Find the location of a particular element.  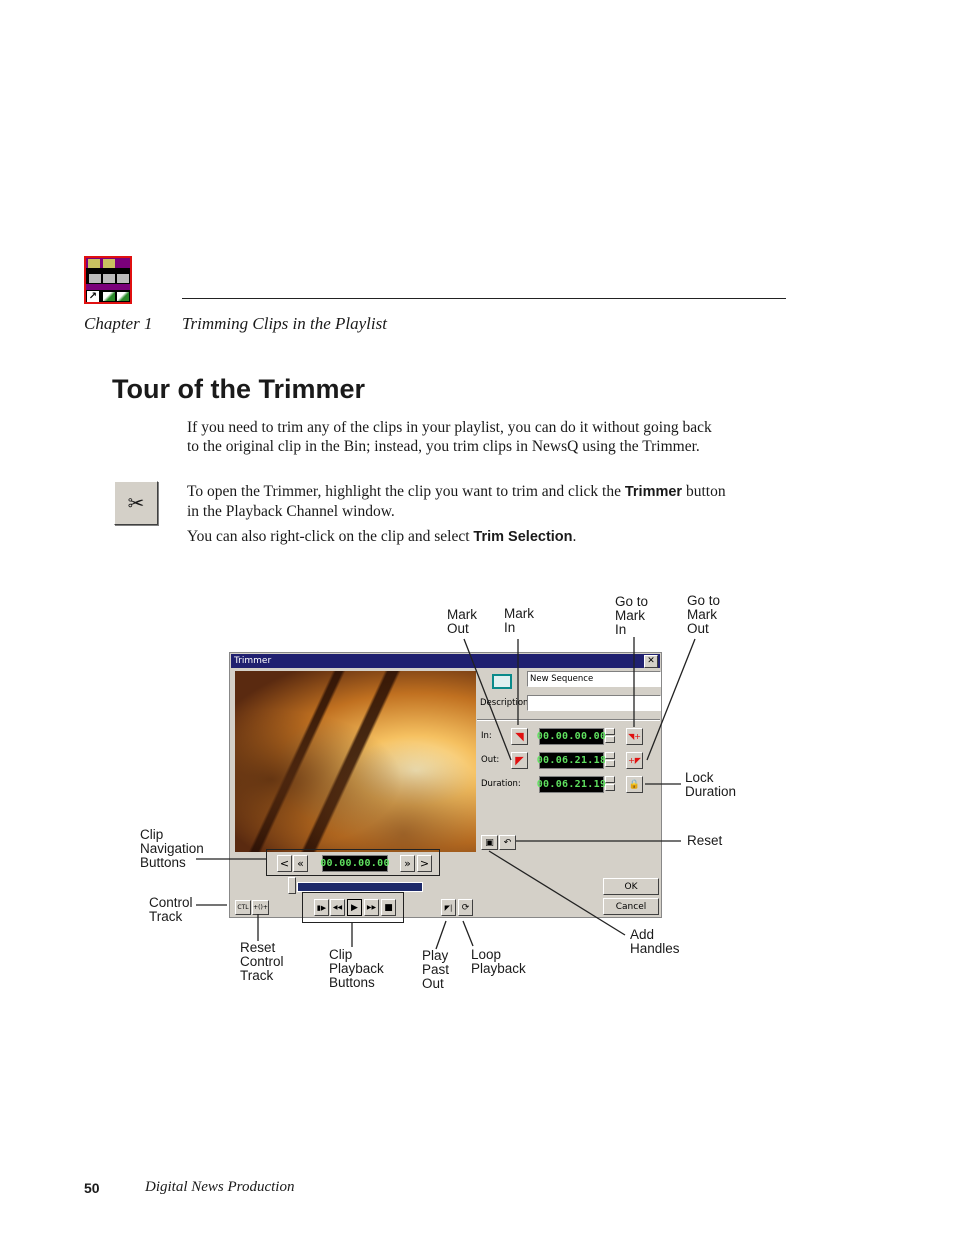

goto-in-icon: ◥+ is located at coordinates (634, 736).